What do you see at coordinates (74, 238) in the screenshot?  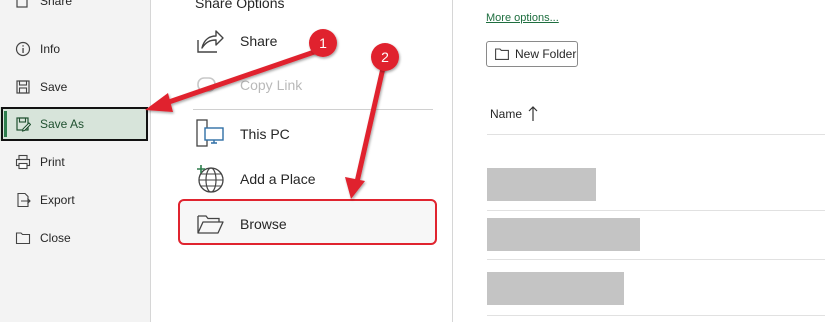 I see `nav-item-close: Close` at bounding box center [74, 238].